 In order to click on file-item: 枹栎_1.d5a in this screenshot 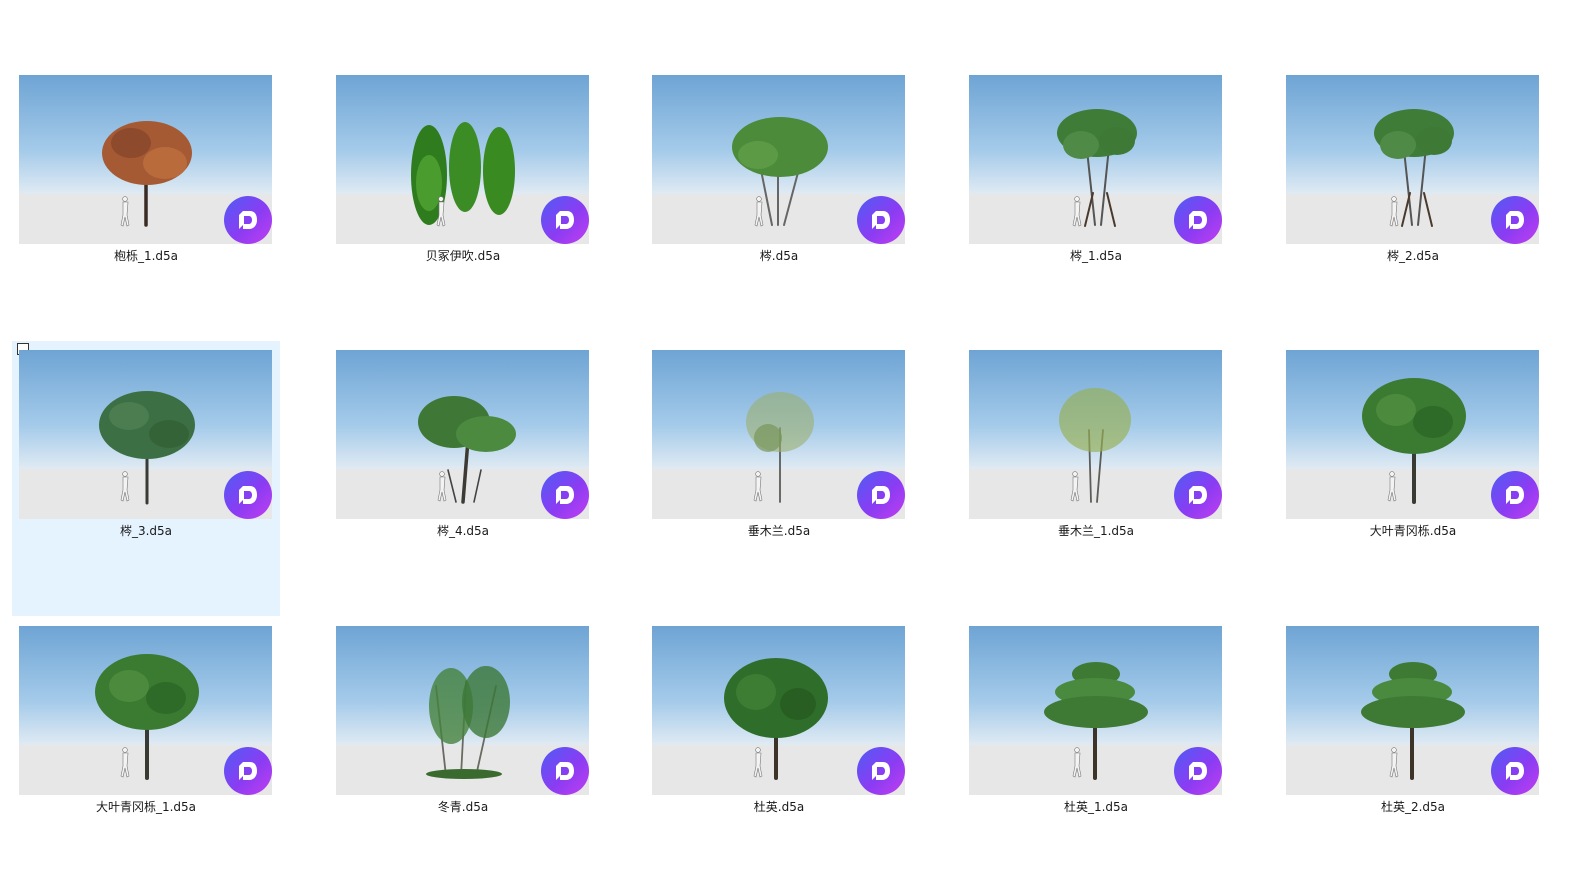, I will do `click(146, 203)`.